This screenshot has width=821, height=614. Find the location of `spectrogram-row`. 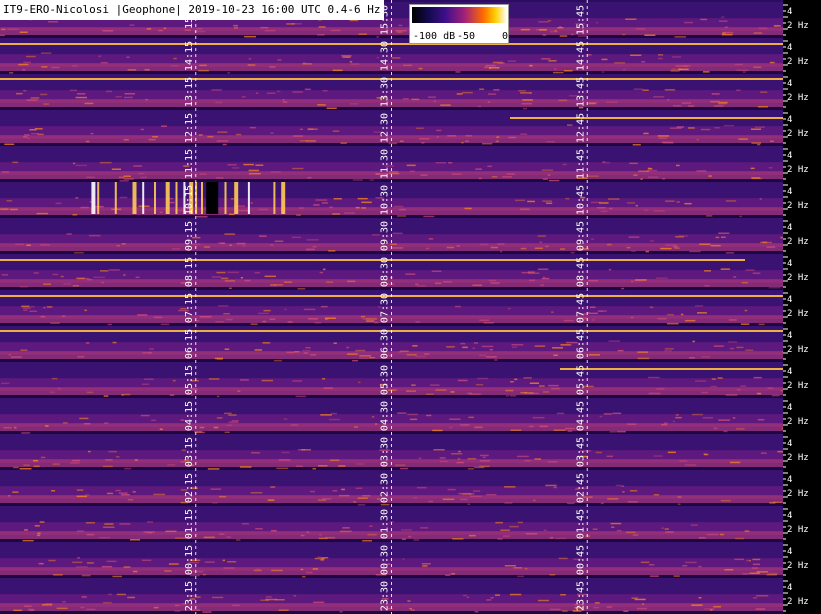

spectrogram-row is located at coordinates (394, 416).